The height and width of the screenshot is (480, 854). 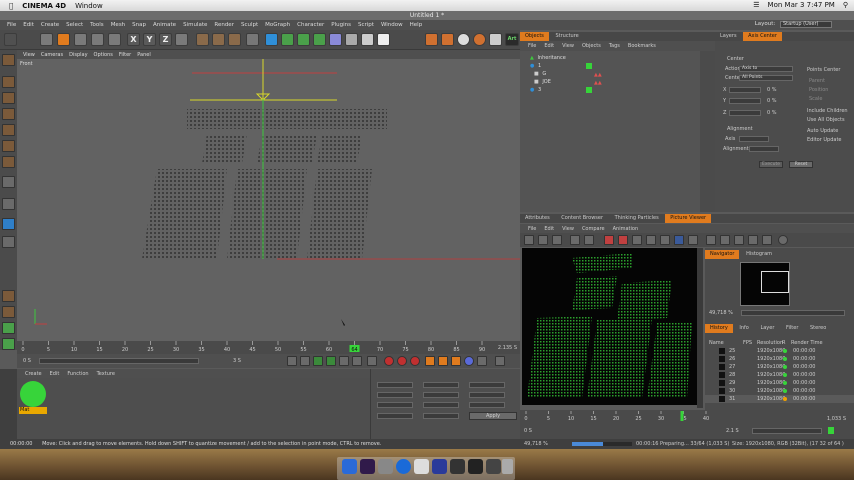 I want to click on y-slider, so click(x=745, y=101).